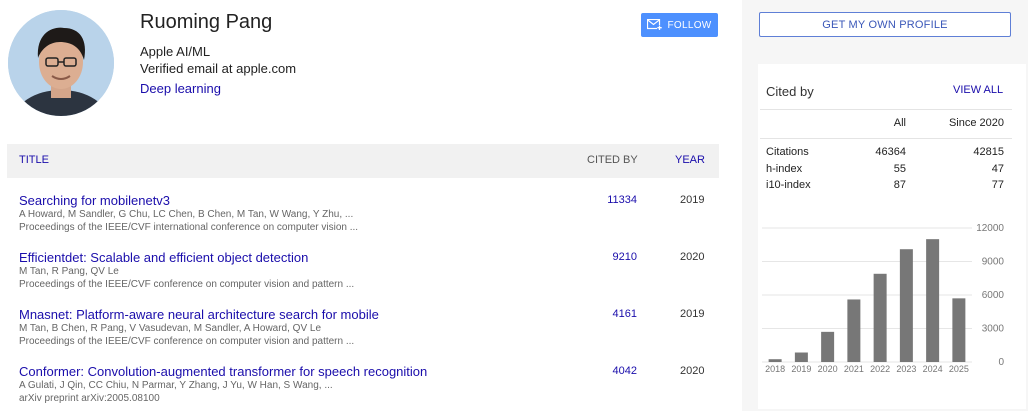 This screenshot has width=1028, height=411. I want to click on paper-cited-by-link: 9210, so click(625, 257).